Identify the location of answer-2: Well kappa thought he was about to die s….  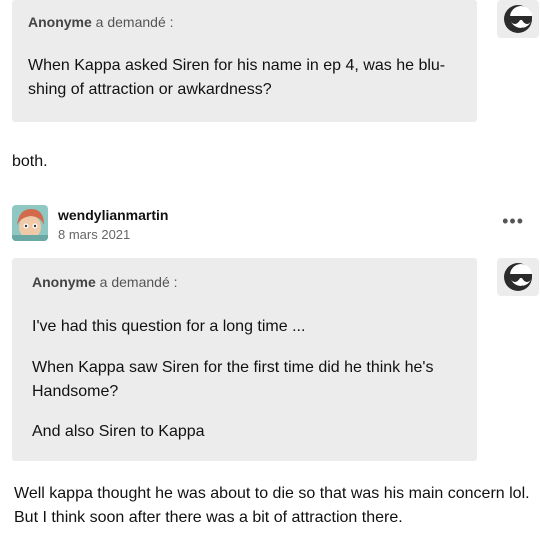
(272, 505).